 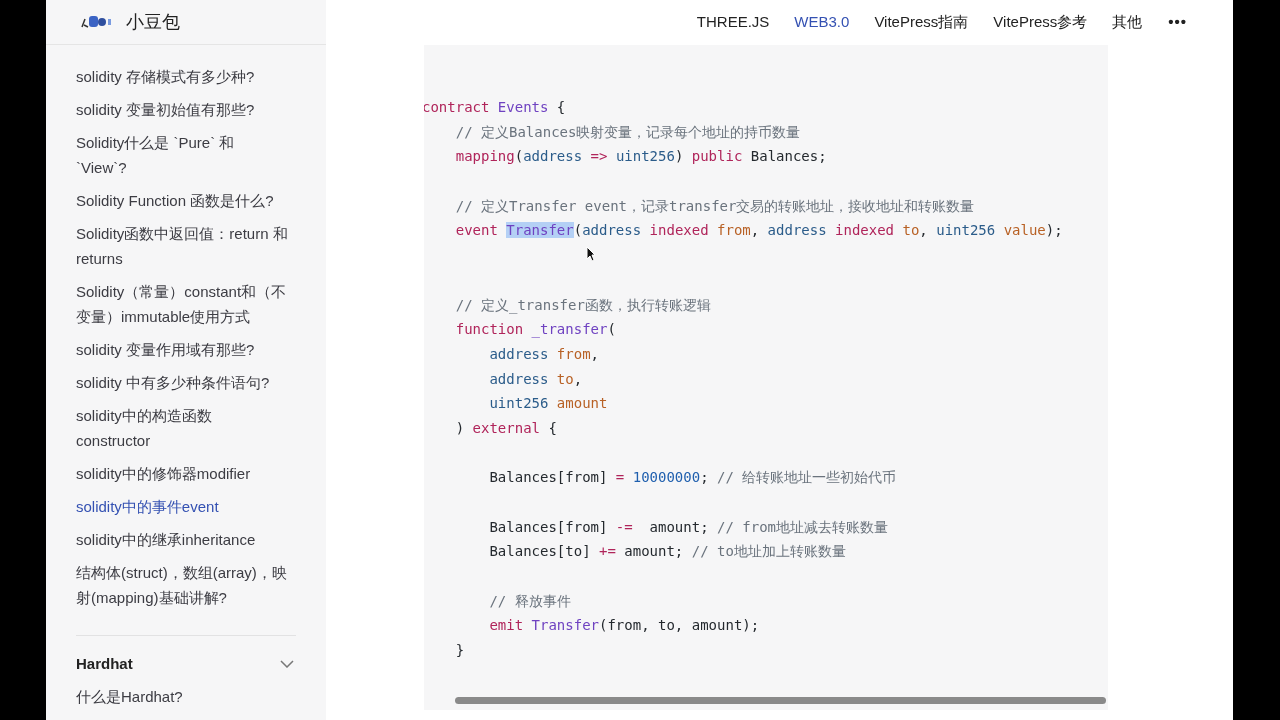 I want to click on nav-link: VitePress指南, so click(x=921, y=22).